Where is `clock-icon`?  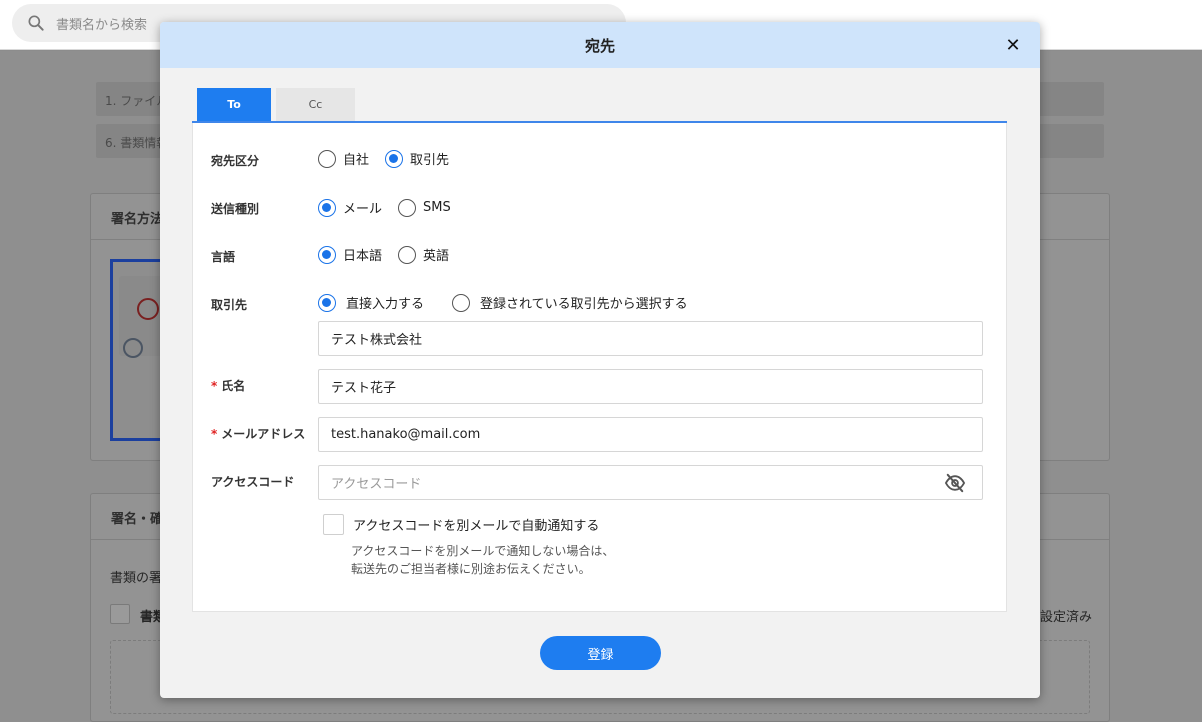
clock-icon is located at coordinates (133, 348).